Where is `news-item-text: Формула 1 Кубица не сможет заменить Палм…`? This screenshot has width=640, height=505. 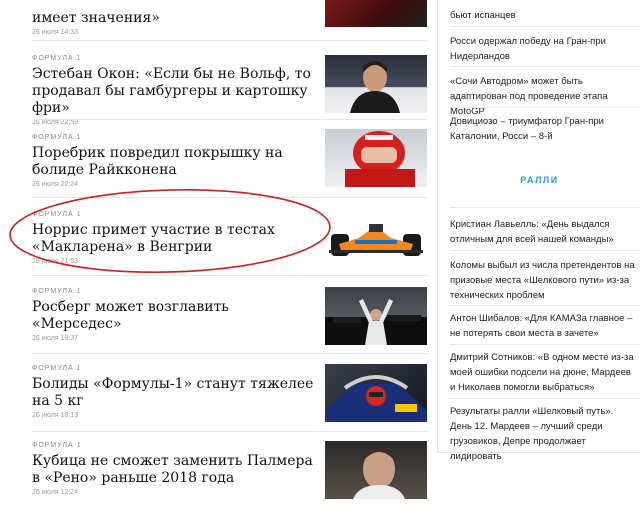
news-item-text: Формула 1 Кубица не сможет заменить Палм… is located at coordinates (175, 469).